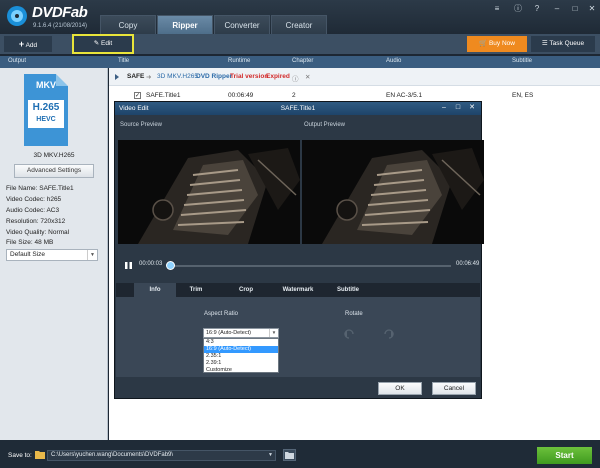 This screenshot has width=600, height=468. What do you see at coordinates (454, 388) in the screenshot?
I see `cancel-button: Cancel` at bounding box center [454, 388].